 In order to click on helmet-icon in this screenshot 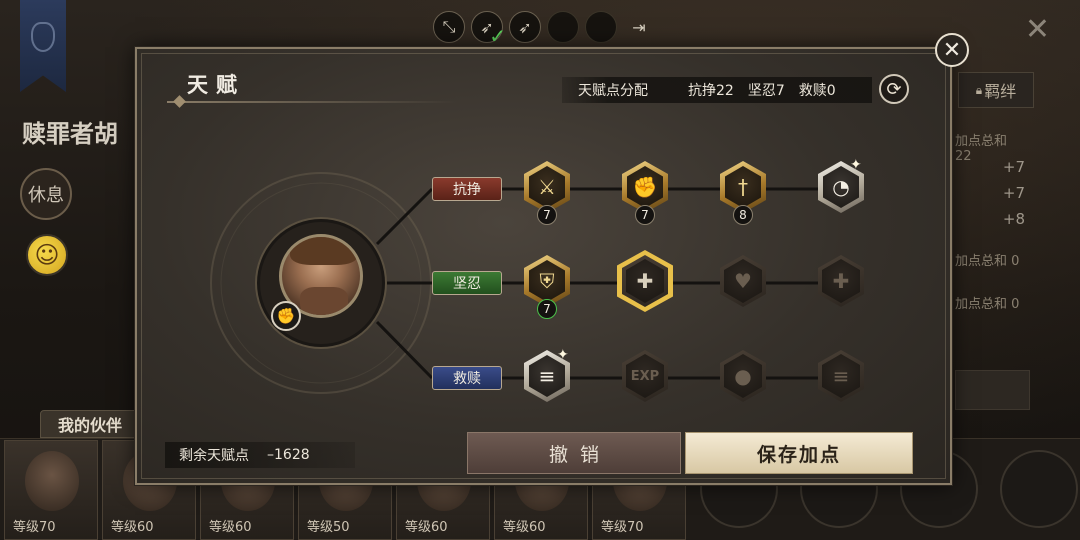, I will do `click(43, 37)`.